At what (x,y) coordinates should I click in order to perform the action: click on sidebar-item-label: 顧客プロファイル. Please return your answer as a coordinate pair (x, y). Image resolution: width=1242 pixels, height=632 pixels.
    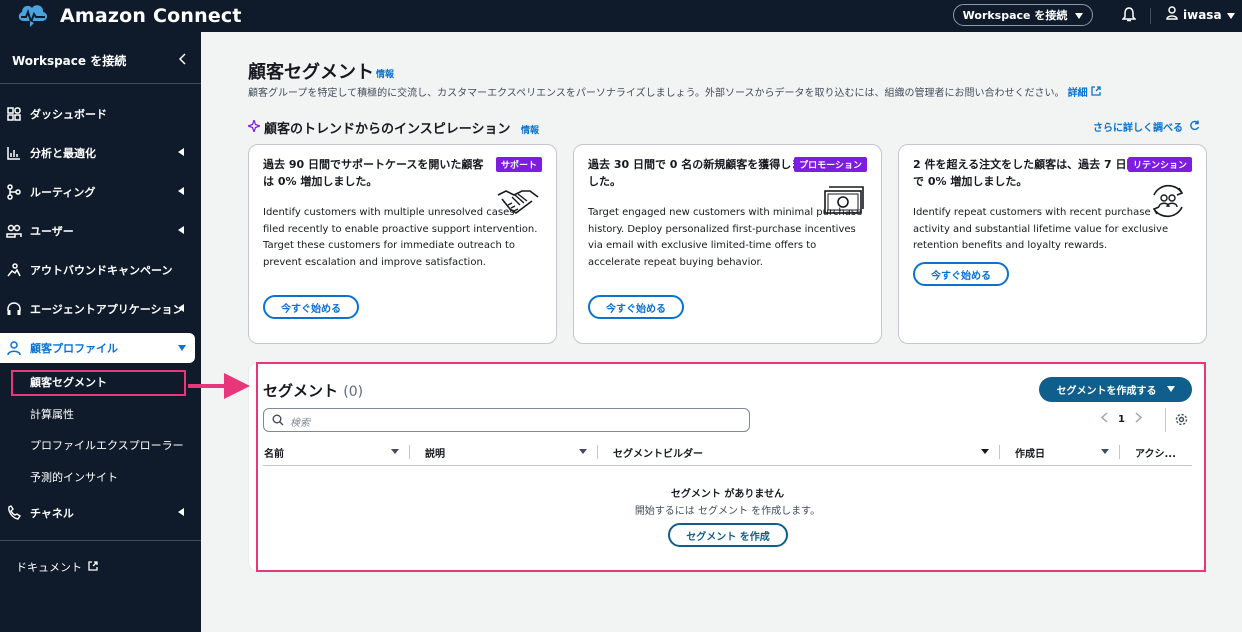
    Looking at the image, I should click on (74, 348).